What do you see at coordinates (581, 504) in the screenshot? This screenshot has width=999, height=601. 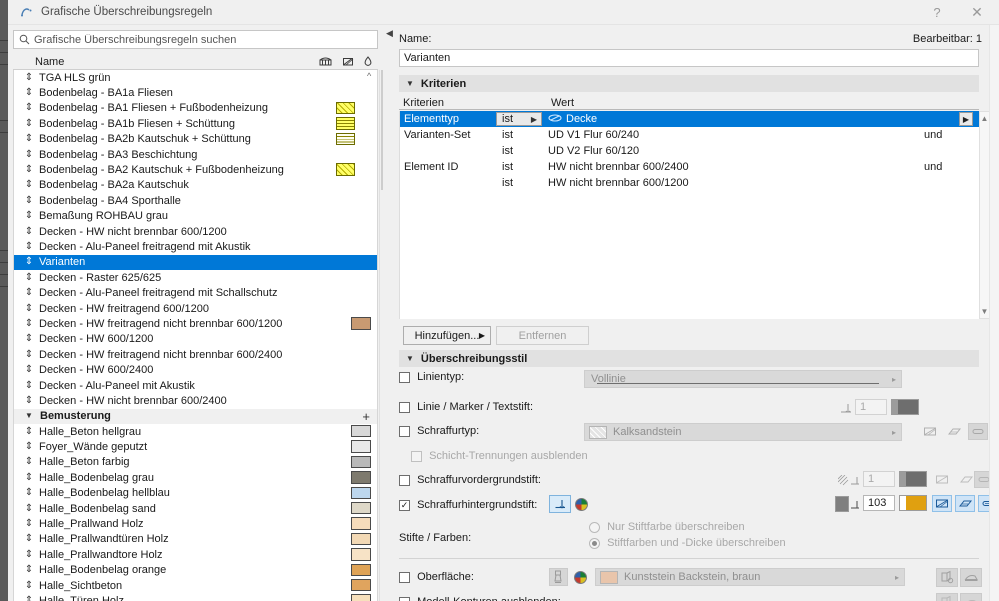 I see `color-mode-button` at bounding box center [581, 504].